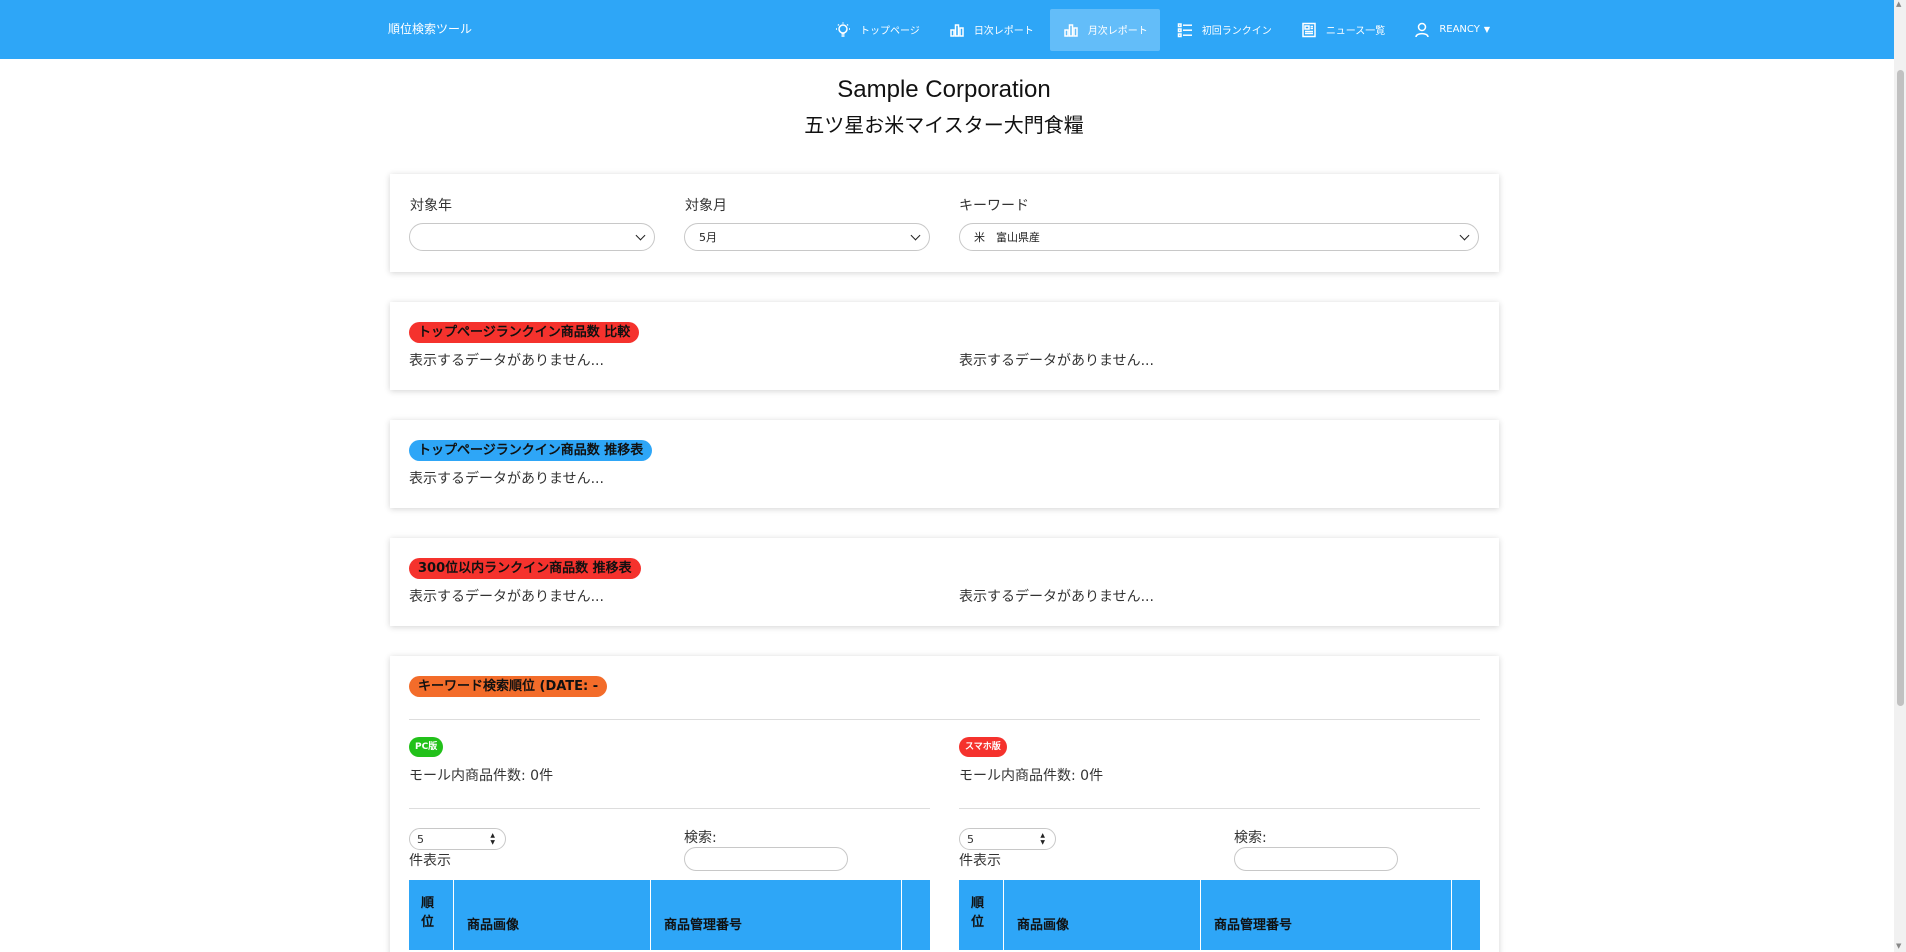  What do you see at coordinates (970, 839) in the screenshot?
I see `sp-page-size-value: 5` at bounding box center [970, 839].